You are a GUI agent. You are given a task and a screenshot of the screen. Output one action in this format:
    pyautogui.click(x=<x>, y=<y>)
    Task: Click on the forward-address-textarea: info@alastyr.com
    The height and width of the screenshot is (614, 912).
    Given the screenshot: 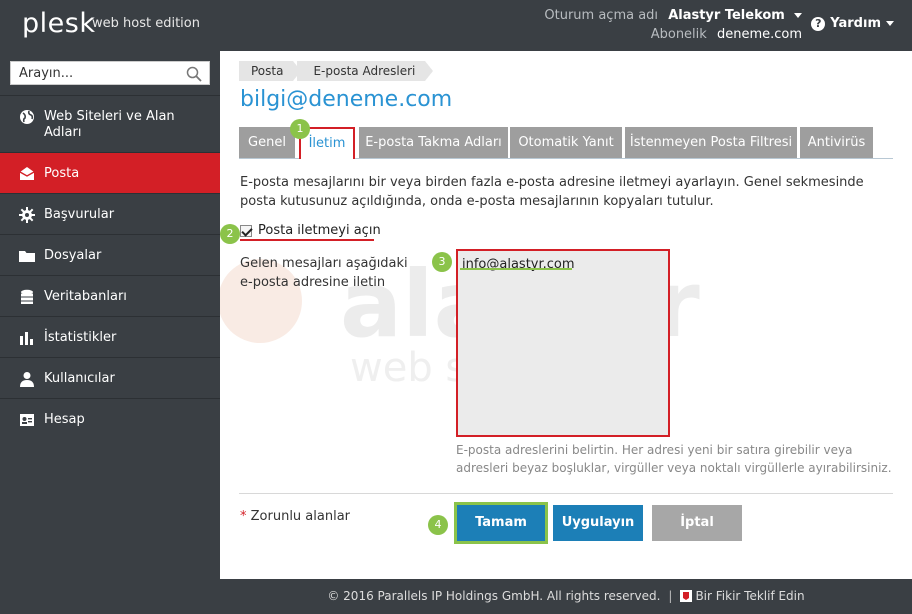 What is the action you would take?
    pyautogui.click(x=563, y=343)
    